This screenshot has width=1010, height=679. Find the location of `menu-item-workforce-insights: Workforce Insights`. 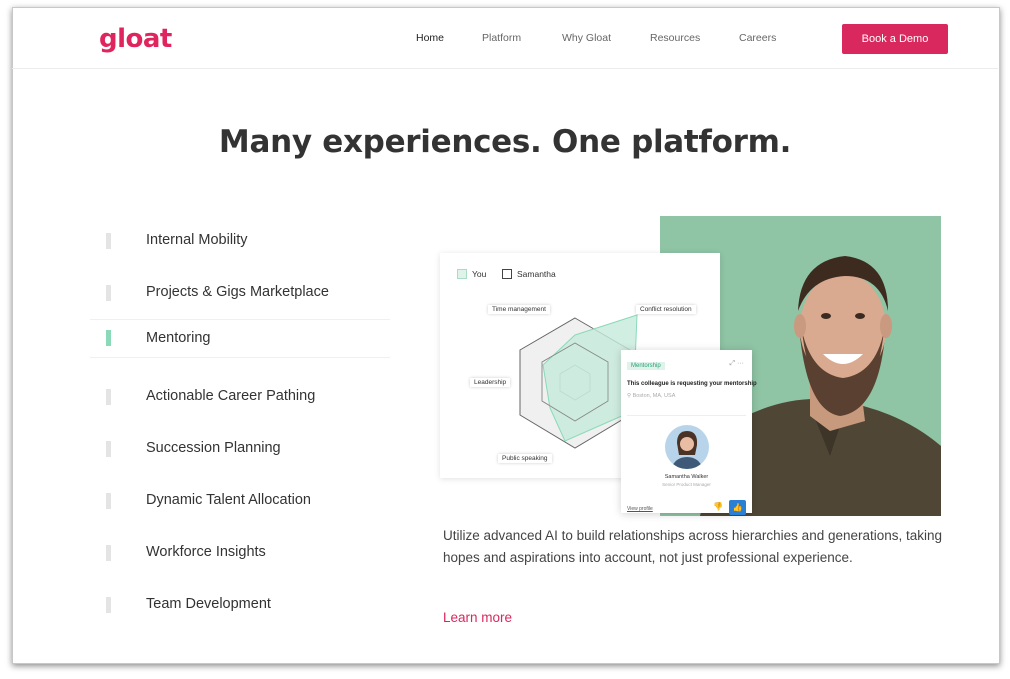

menu-item-workforce-insights: Workforce Insights is located at coordinates (240, 553).